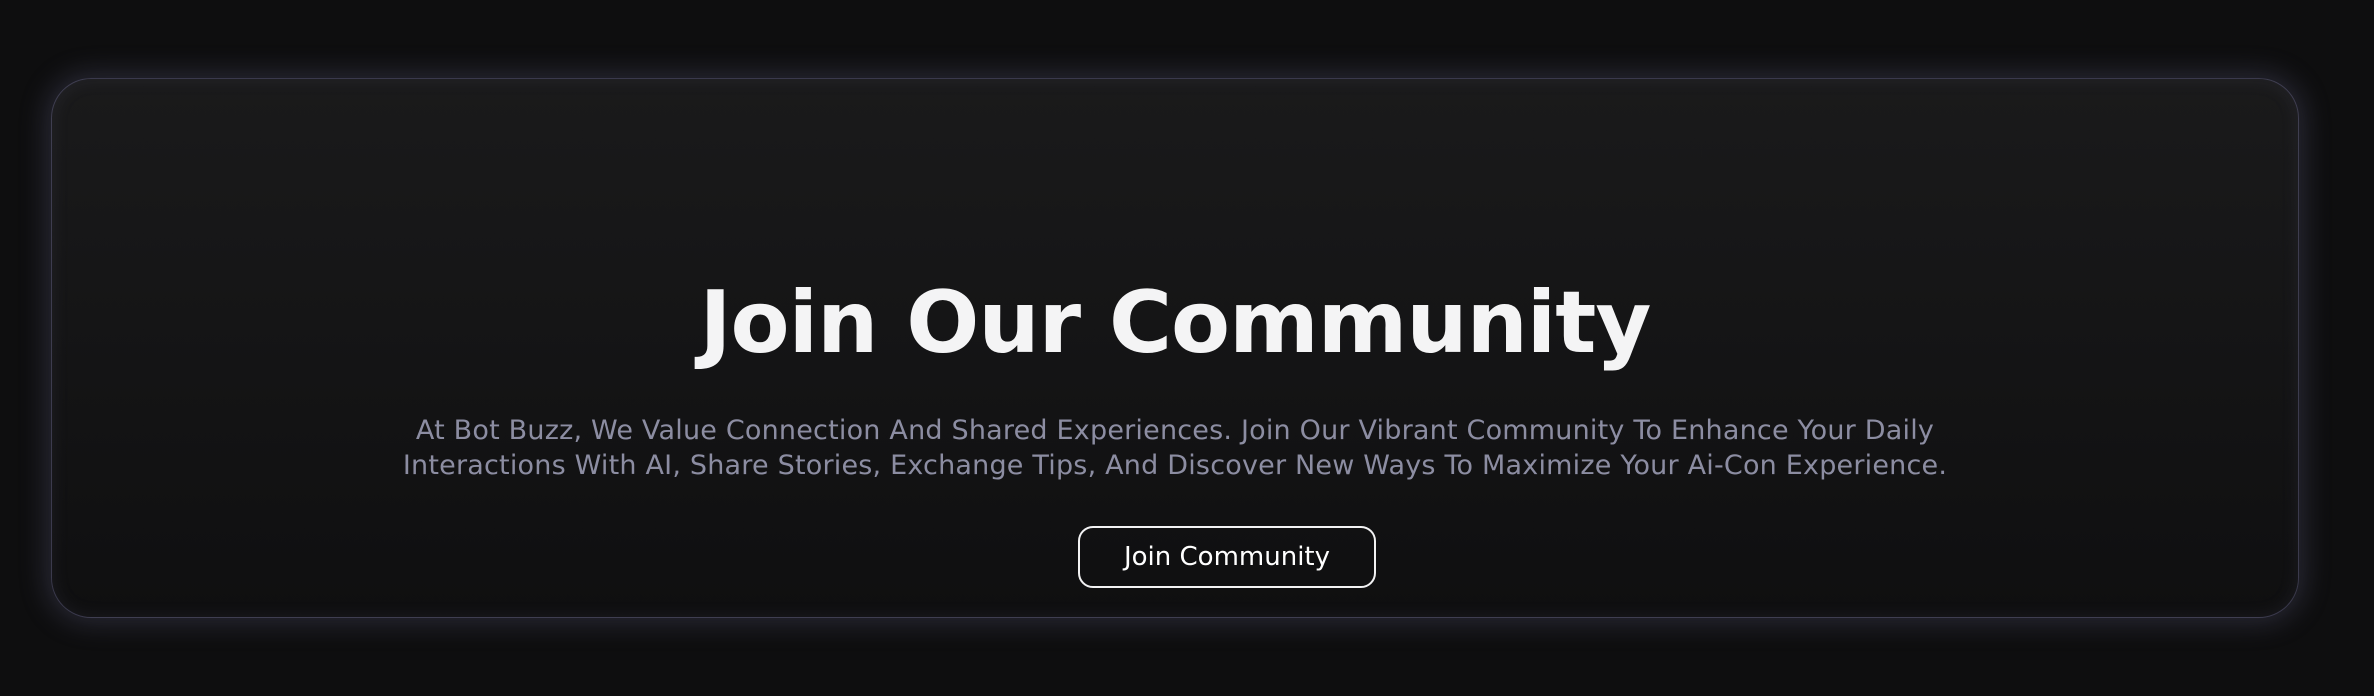 This screenshot has width=2374, height=696. Describe the element at coordinates (1175, 323) in the screenshot. I see `section-title: Join Our Community` at that location.